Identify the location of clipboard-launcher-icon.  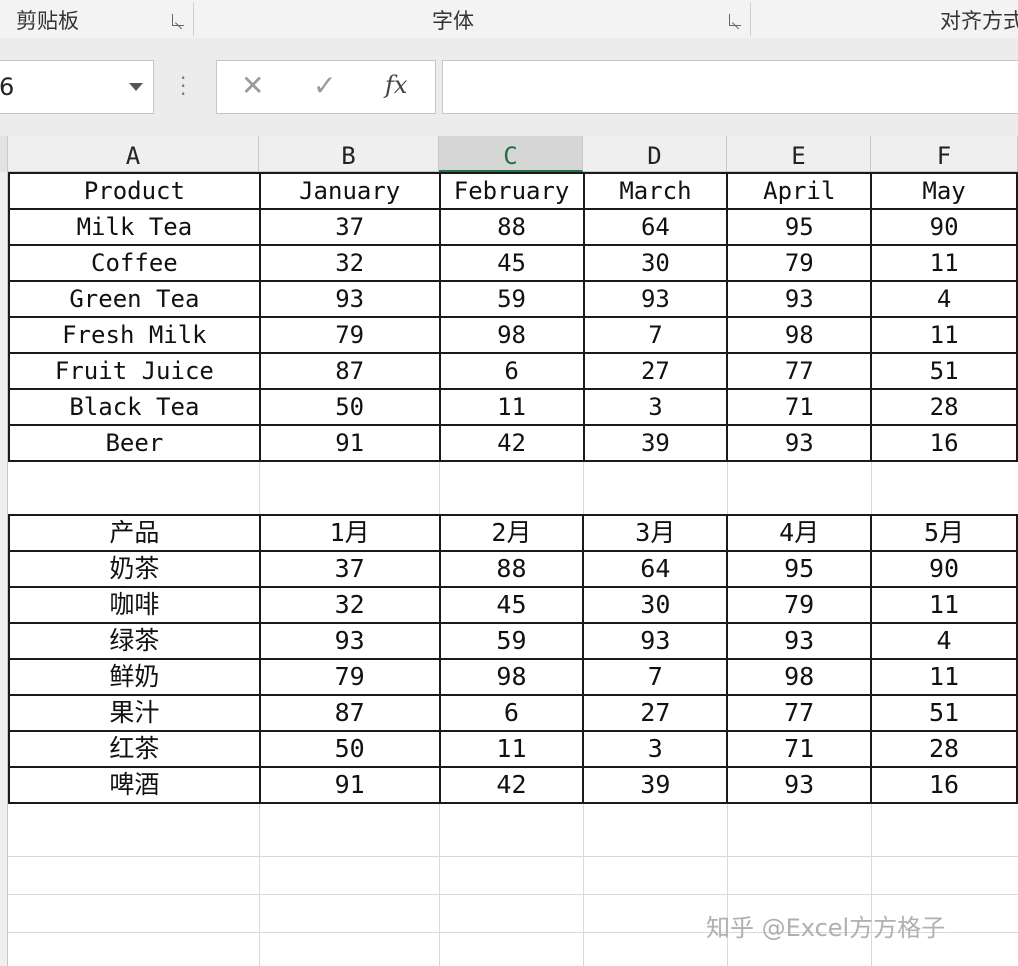
(178, 20).